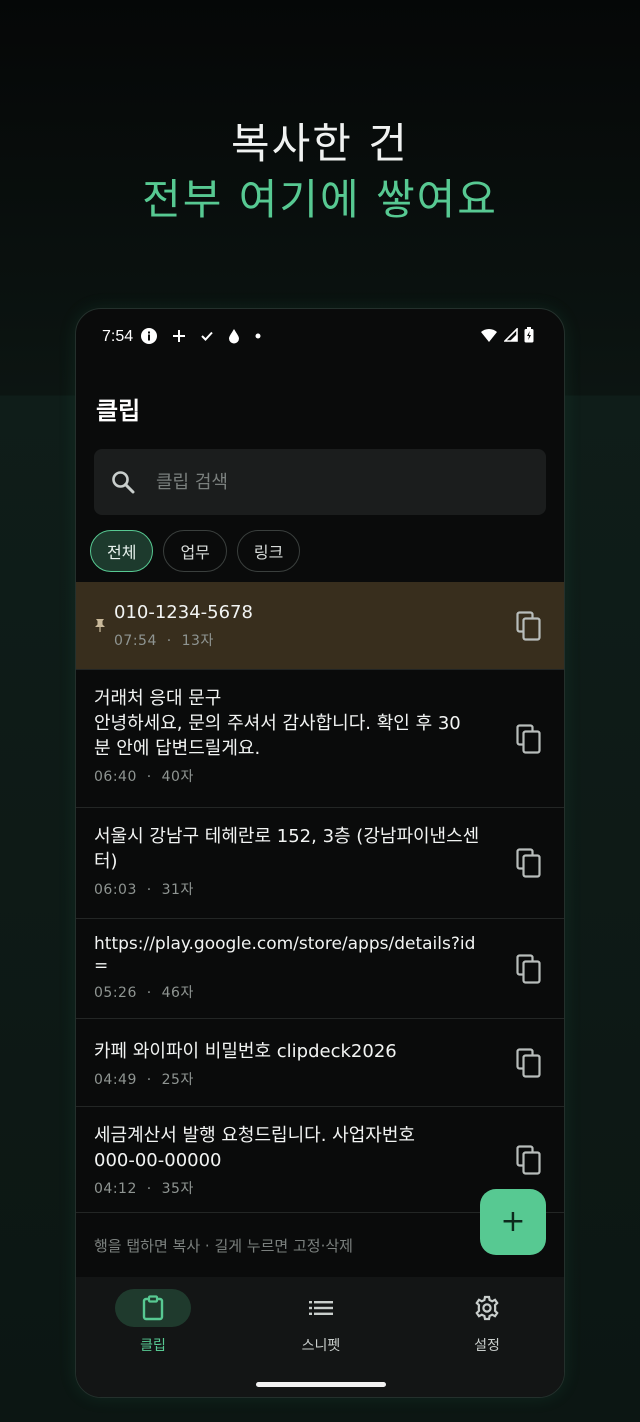 The height and width of the screenshot is (1422, 640). I want to click on bottom-navigation: 클립 스니펫 설정, so click(320, 1337).